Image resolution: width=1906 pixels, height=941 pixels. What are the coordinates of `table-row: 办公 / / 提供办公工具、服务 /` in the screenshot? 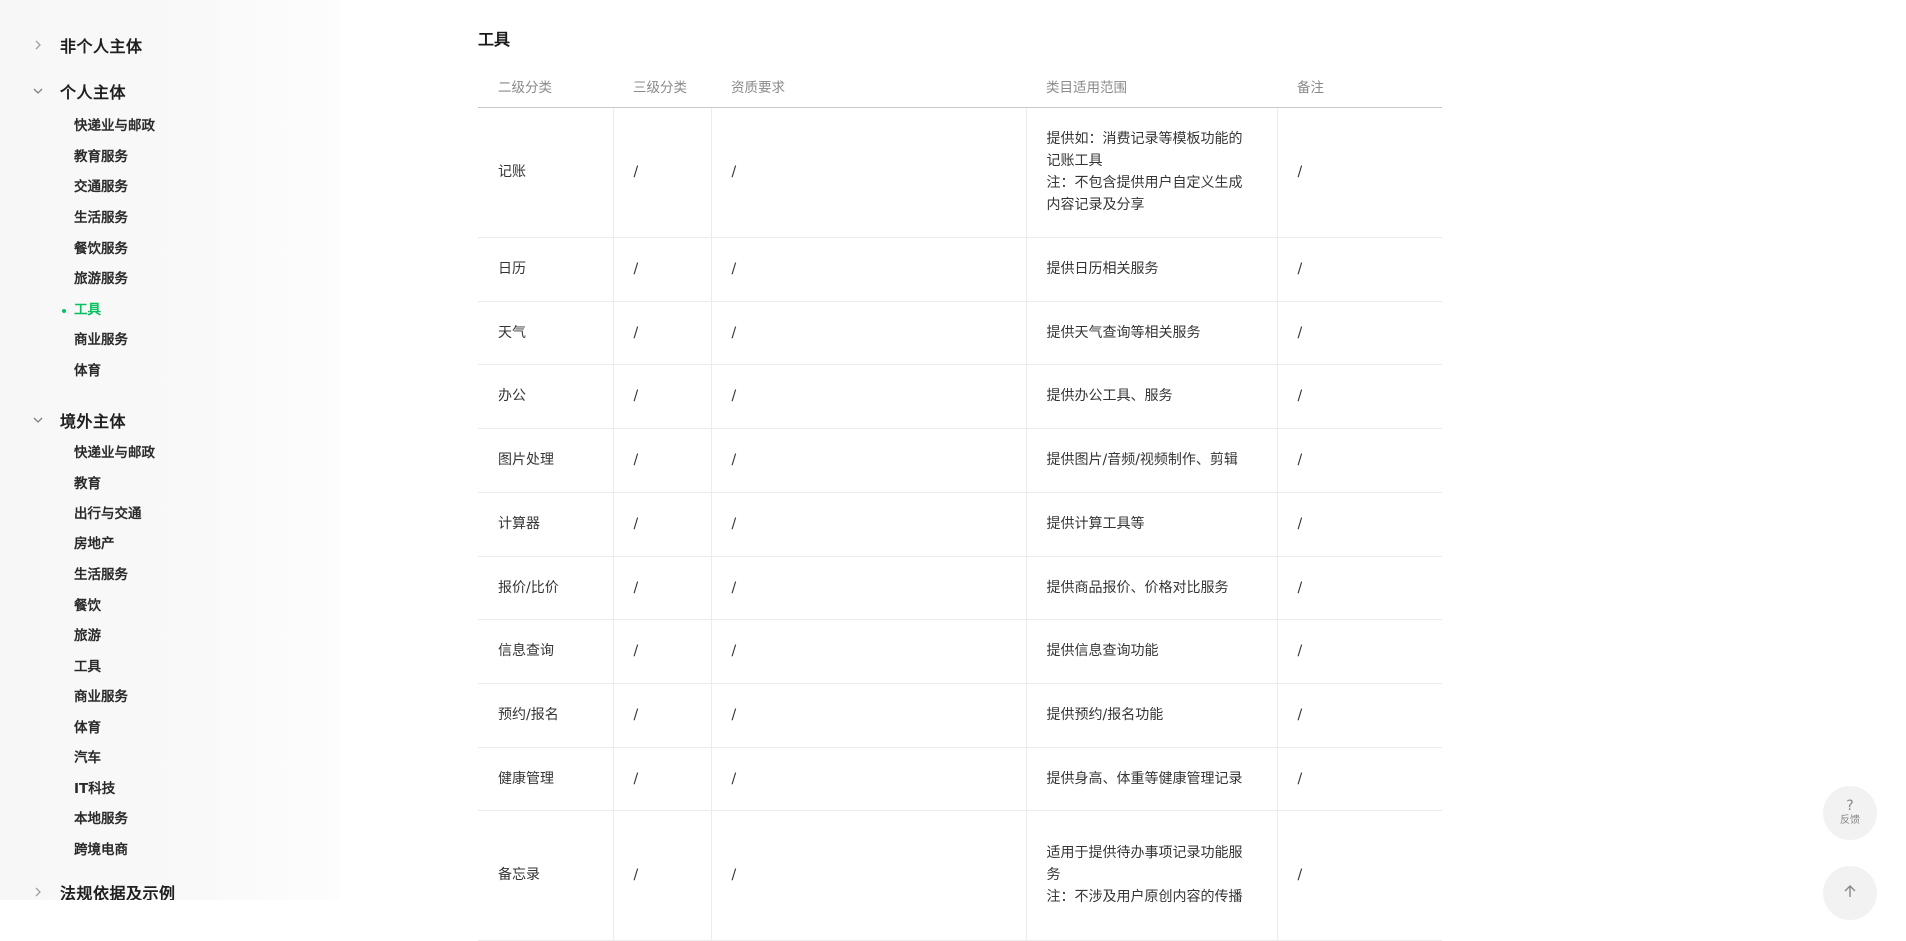 It's located at (960, 396).